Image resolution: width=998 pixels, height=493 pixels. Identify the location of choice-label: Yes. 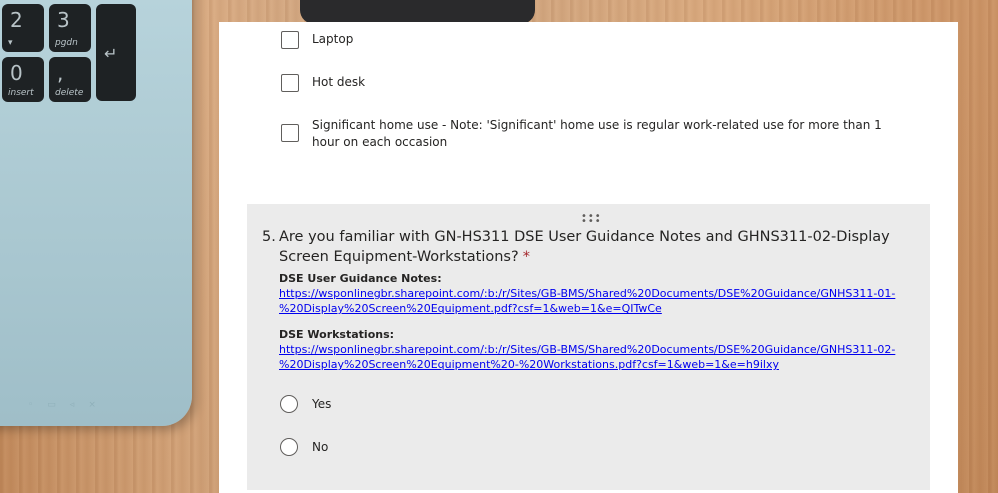
(322, 404).